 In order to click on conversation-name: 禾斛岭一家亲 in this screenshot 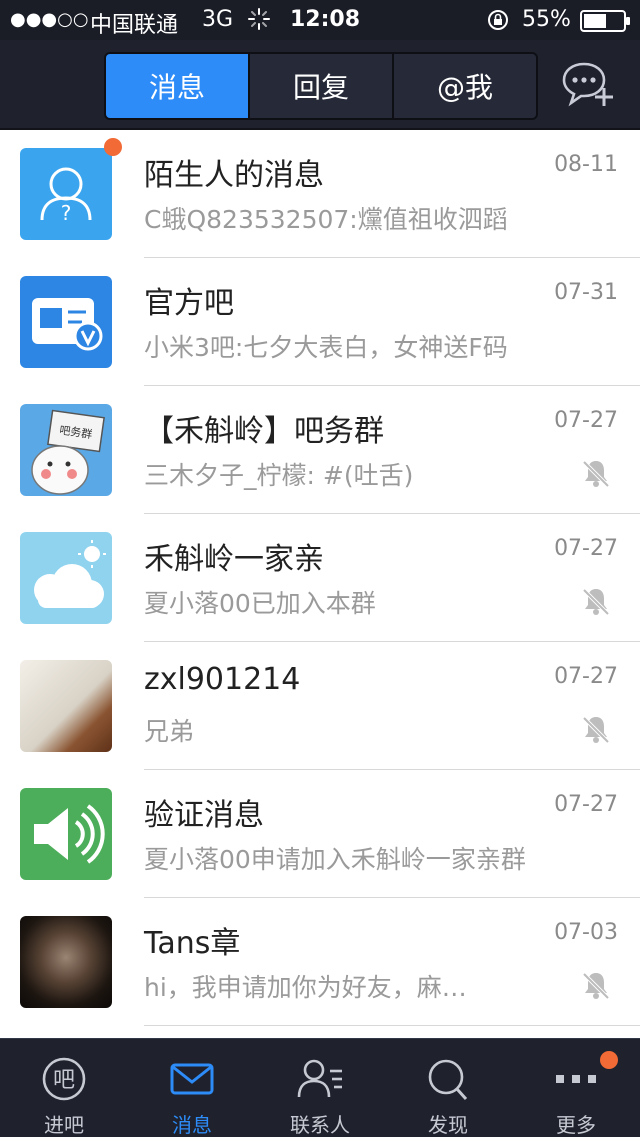, I will do `click(234, 559)`.